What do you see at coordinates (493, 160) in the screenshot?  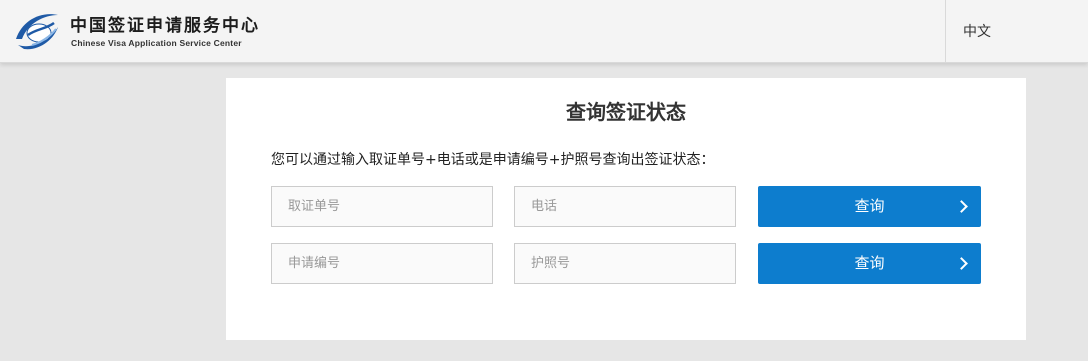 I see `instruction-text: 您可以通过输入取证单号+电话或是申请编号+护照号查询出签证状态：` at bounding box center [493, 160].